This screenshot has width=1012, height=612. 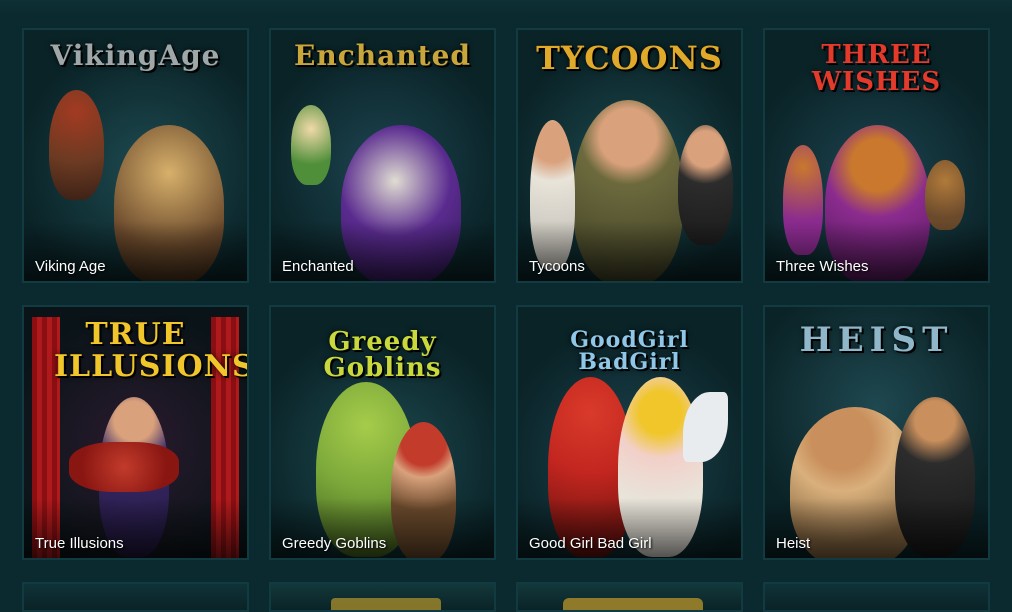 What do you see at coordinates (876, 69) in the screenshot?
I see `game-logo: THREE WISHES` at bounding box center [876, 69].